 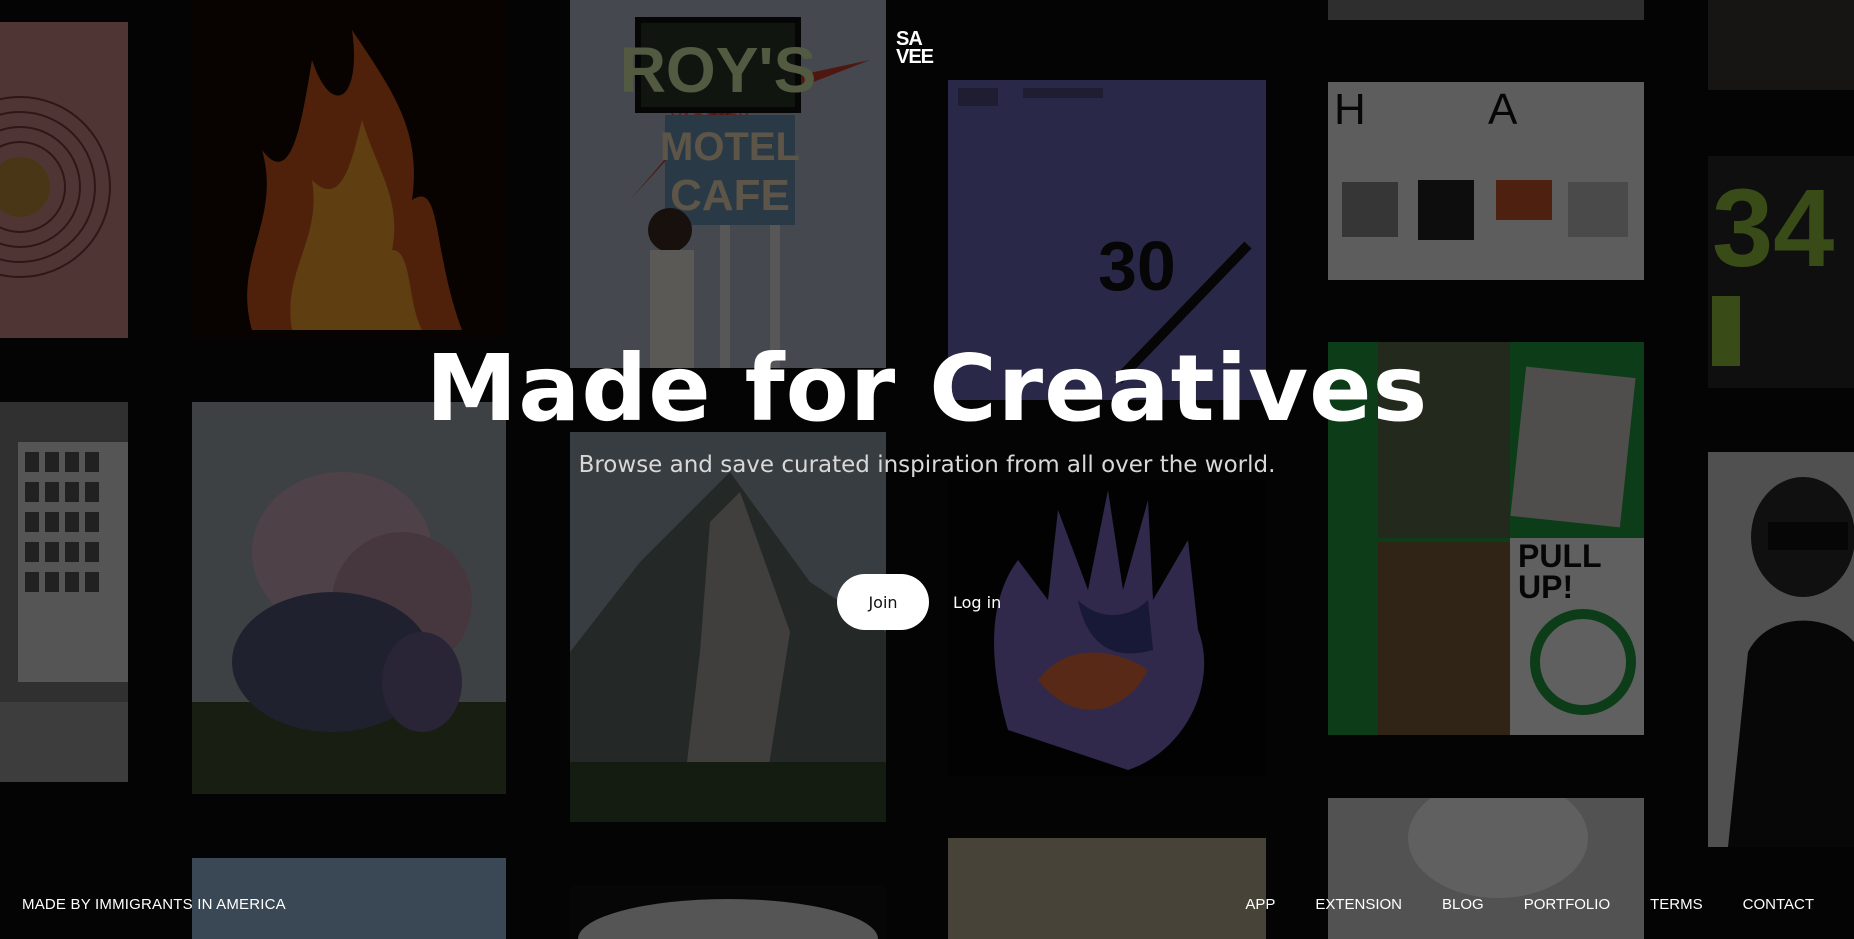 What do you see at coordinates (154, 904) in the screenshot?
I see `footer-tagline: MADE BY IMMIGRANTS IN AMERICA` at bounding box center [154, 904].